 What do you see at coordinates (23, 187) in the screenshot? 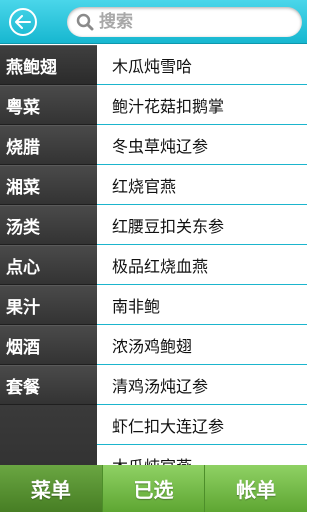
I see `sidebar-item-label: 湘菜` at bounding box center [23, 187].